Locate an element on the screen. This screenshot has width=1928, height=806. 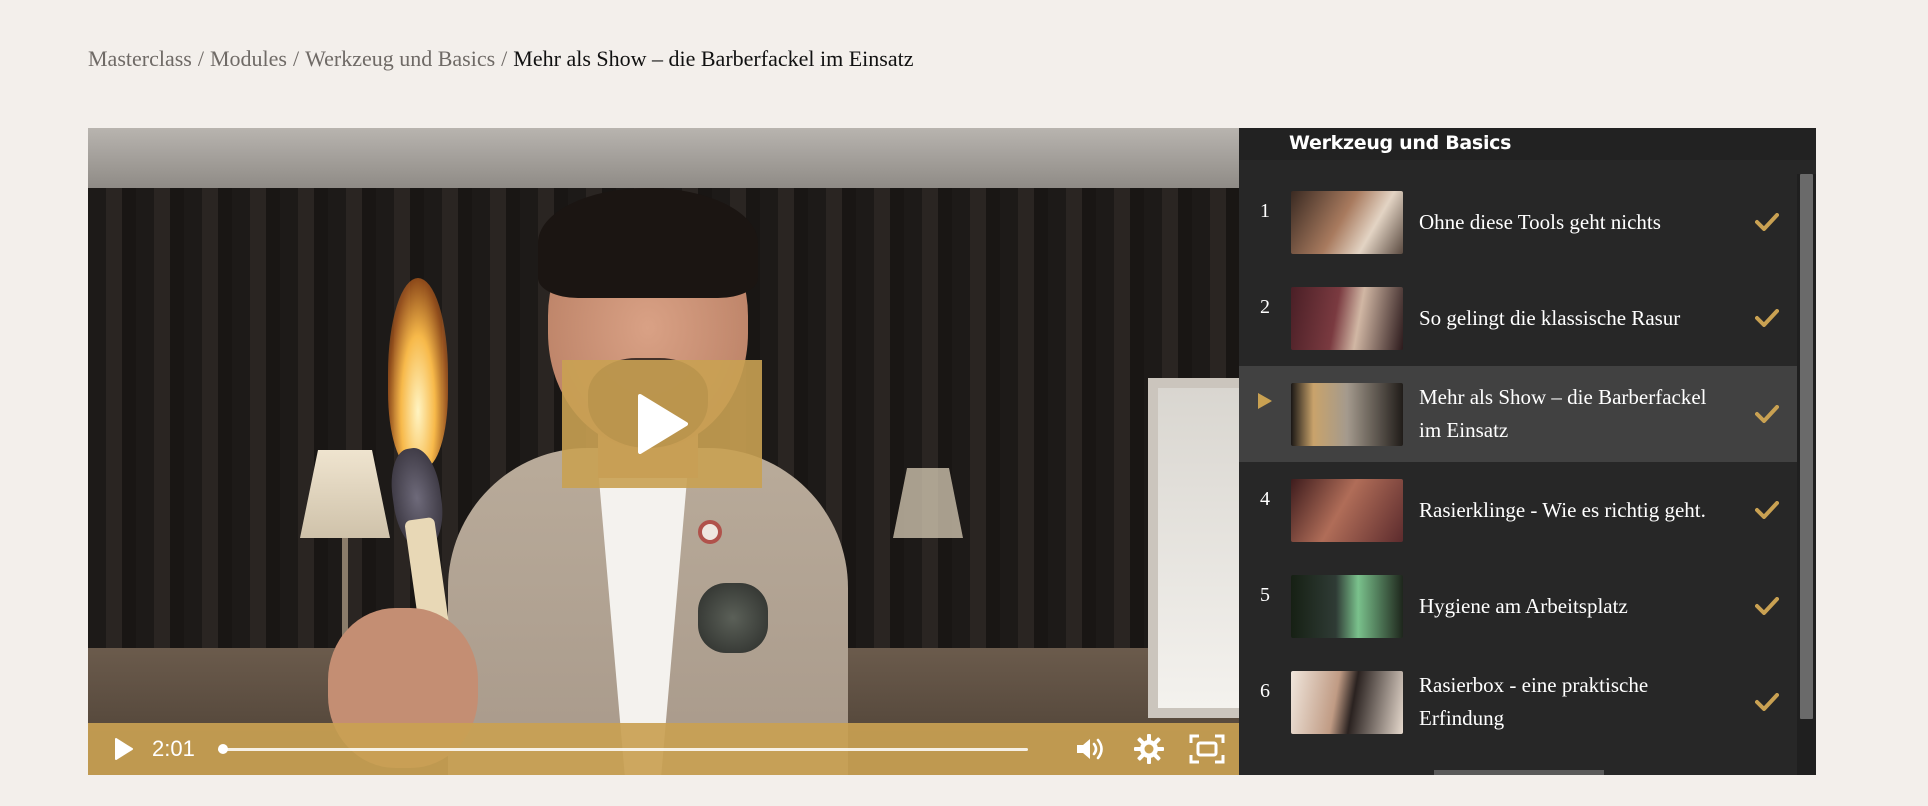
lesson-item: 6 Rasierbox - eine praktische Erfindung is located at coordinates (1518, 702).